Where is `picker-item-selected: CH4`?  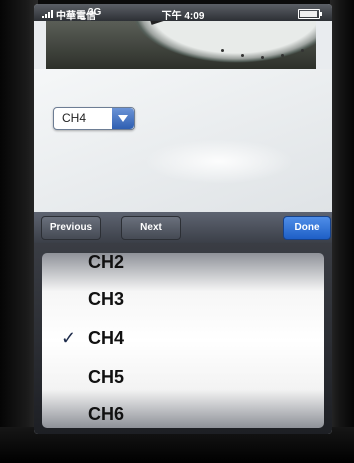 picker-item-selected: CH4 is located at coordinates (106, 338).